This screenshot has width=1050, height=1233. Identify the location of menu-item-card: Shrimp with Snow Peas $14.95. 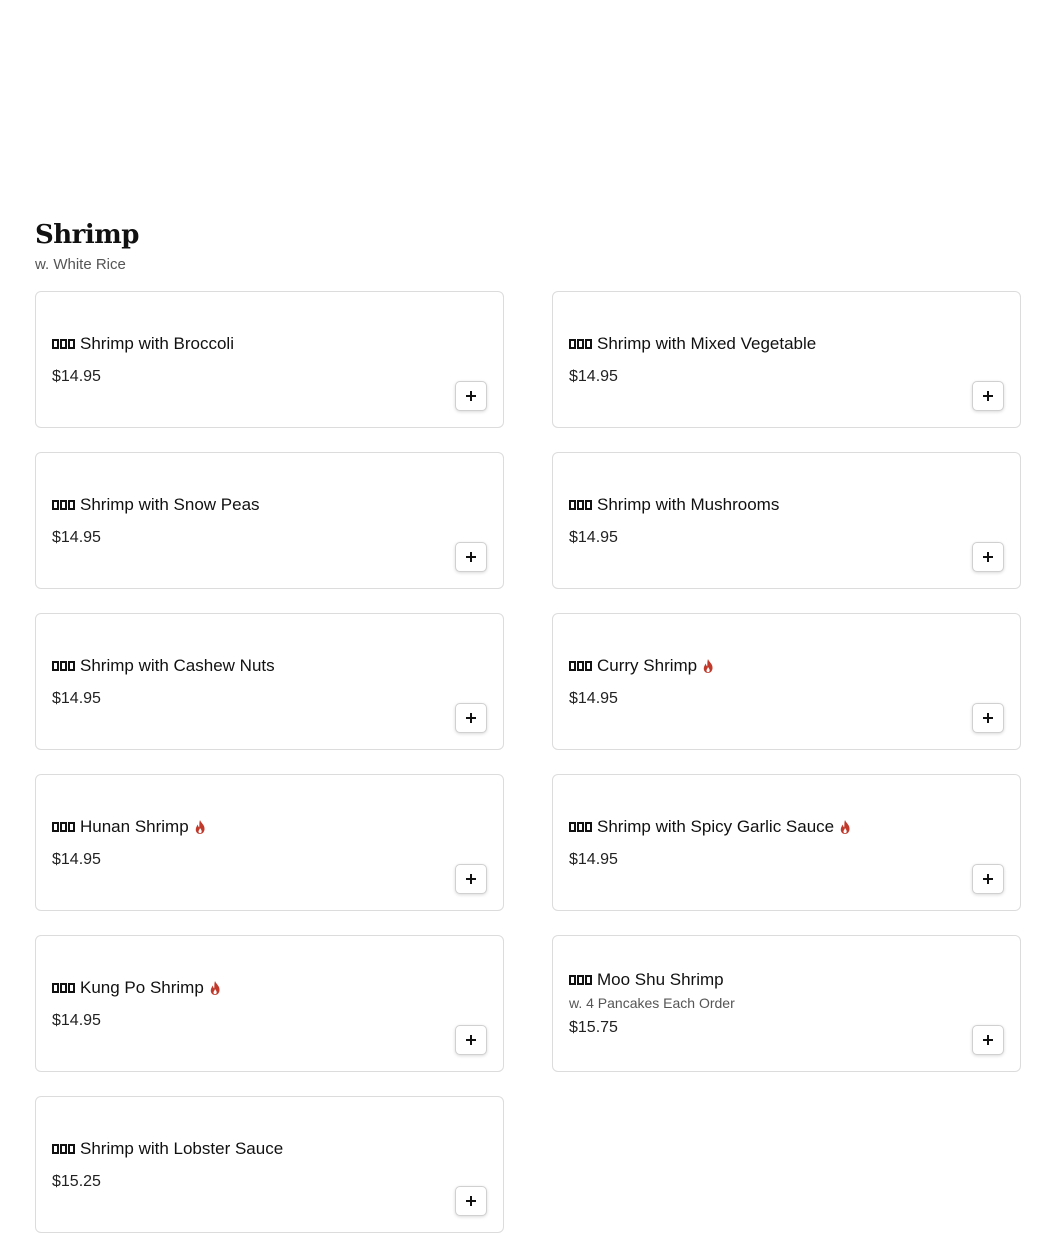
(269, 520).